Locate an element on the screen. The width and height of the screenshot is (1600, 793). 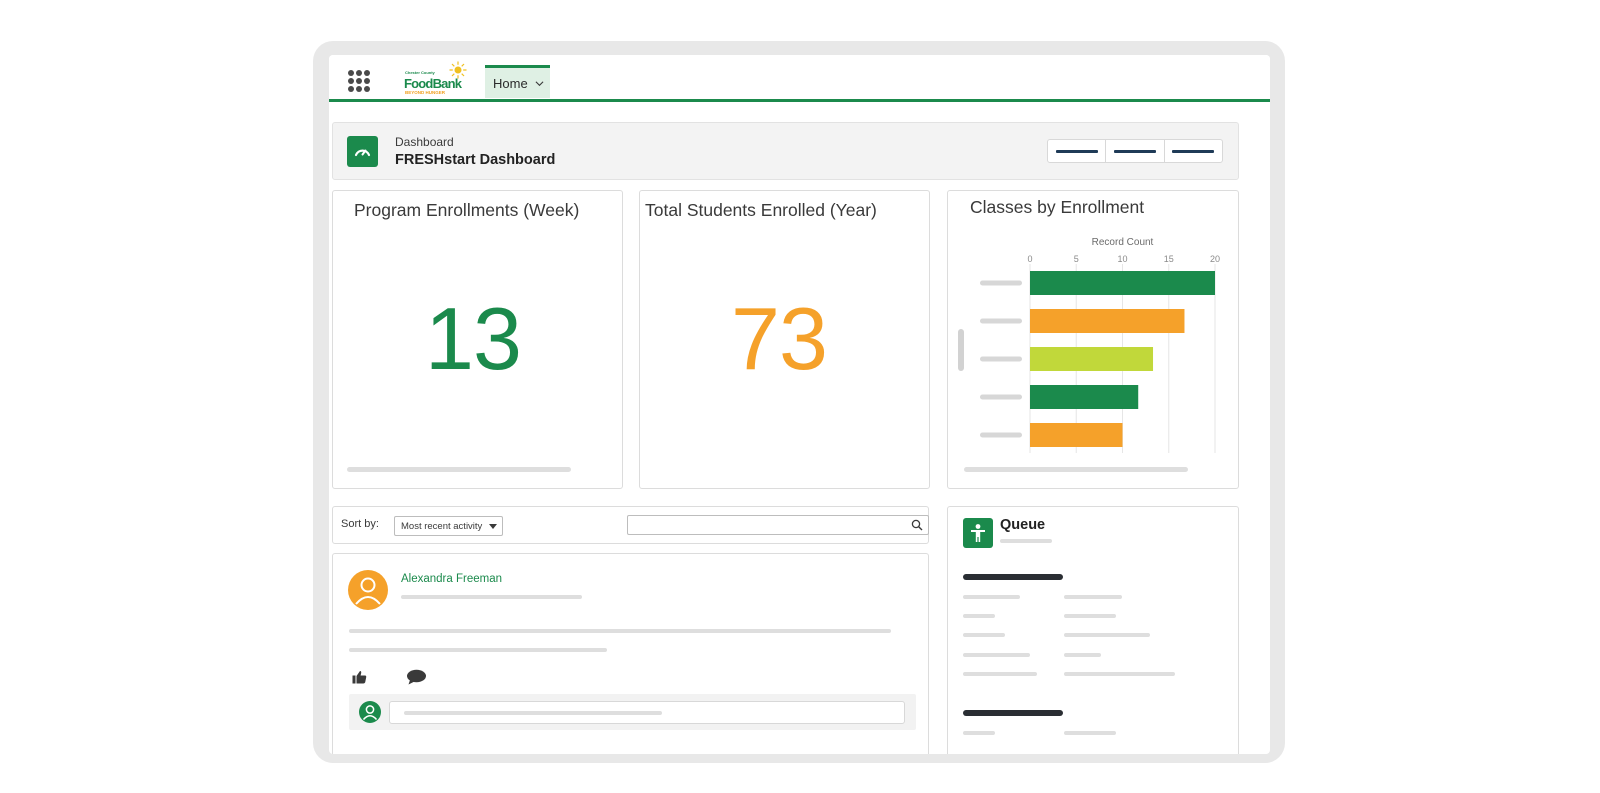
dashboard-header: Dashboard FRESHstart Dashboard is located at coordinates (785, 151).